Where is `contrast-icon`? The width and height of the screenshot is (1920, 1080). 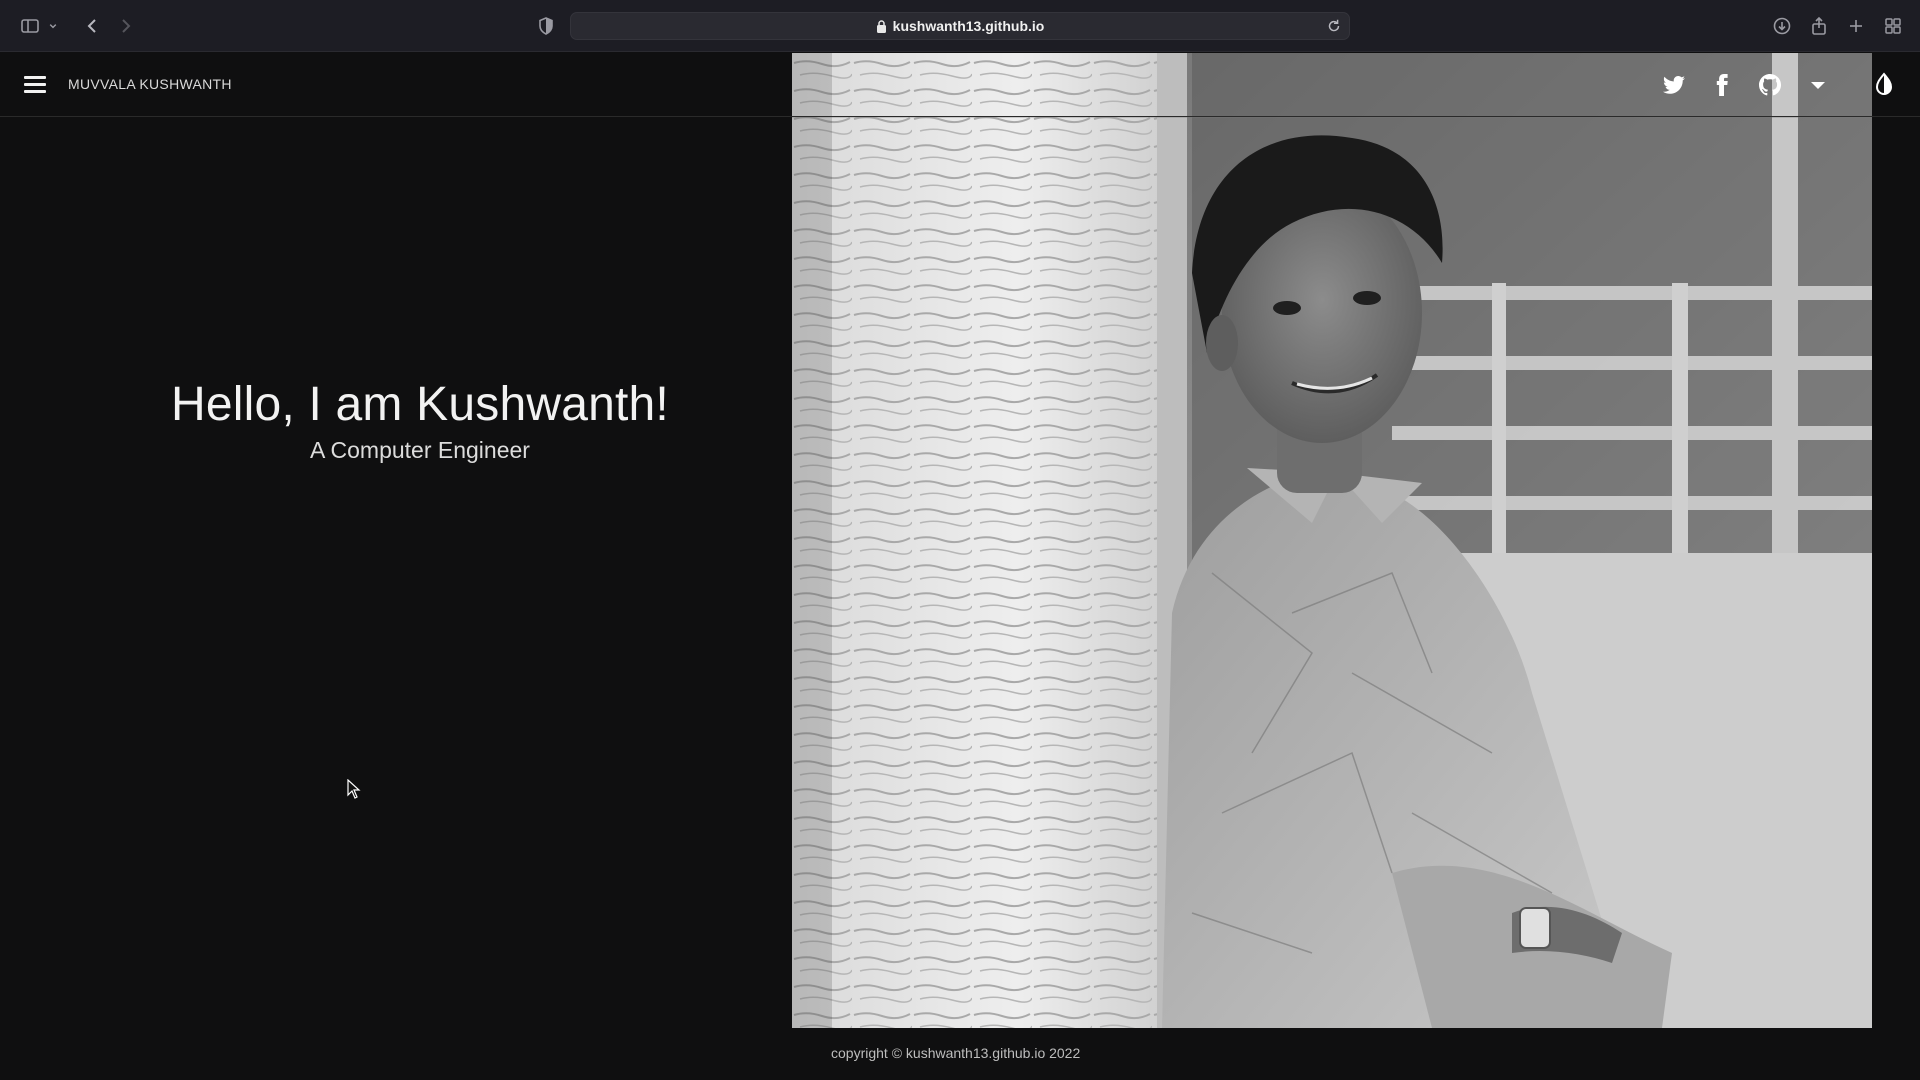
contrast-icon is located at coordinates (1884, 85).